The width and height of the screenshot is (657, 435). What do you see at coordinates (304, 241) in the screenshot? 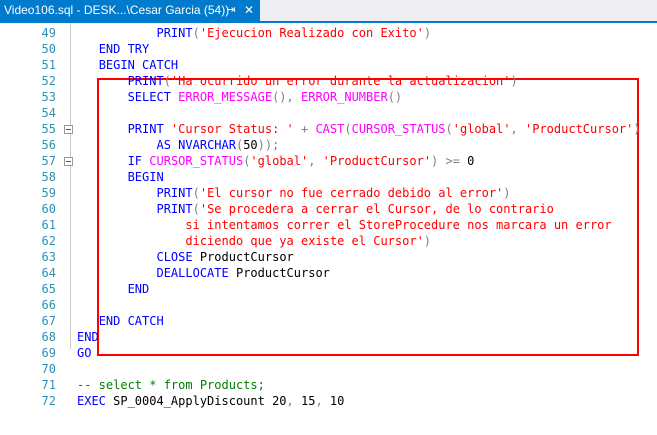
I see `code-token: diciendo que ya existe el Cursor'` at bounding box center [304, 241].